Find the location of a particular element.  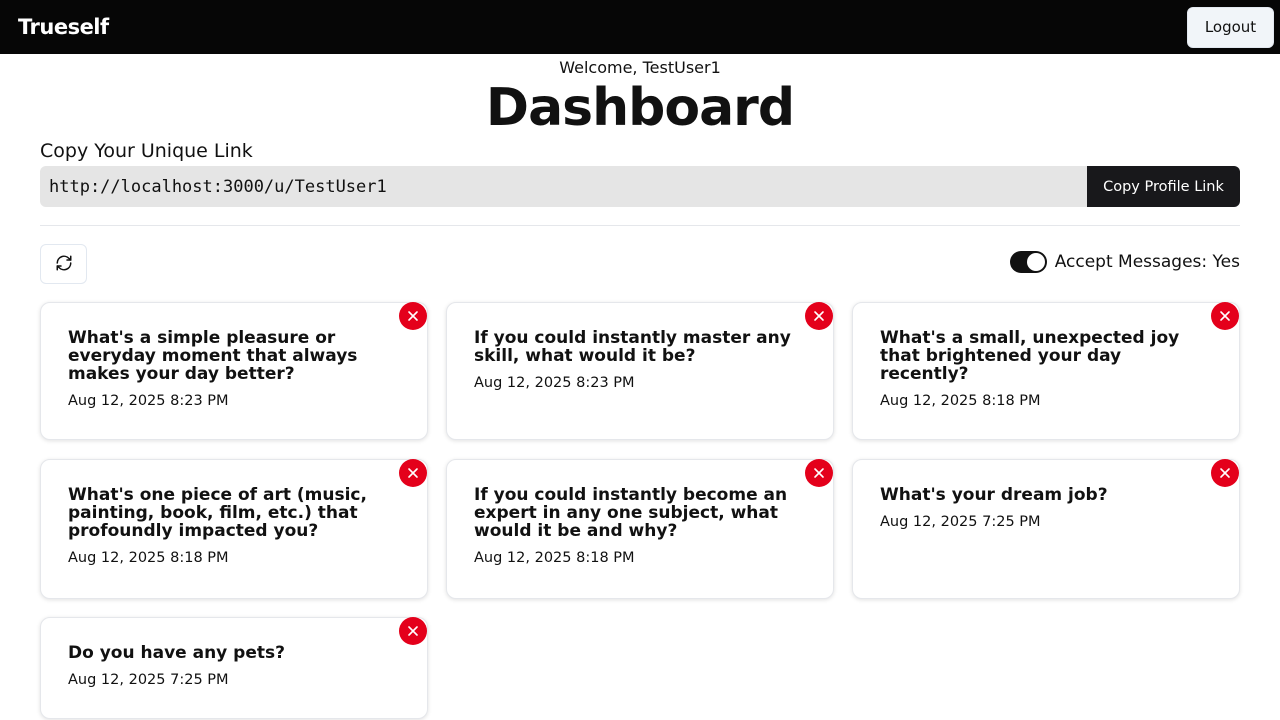

refresh-button is located at coordinates (63, 264).